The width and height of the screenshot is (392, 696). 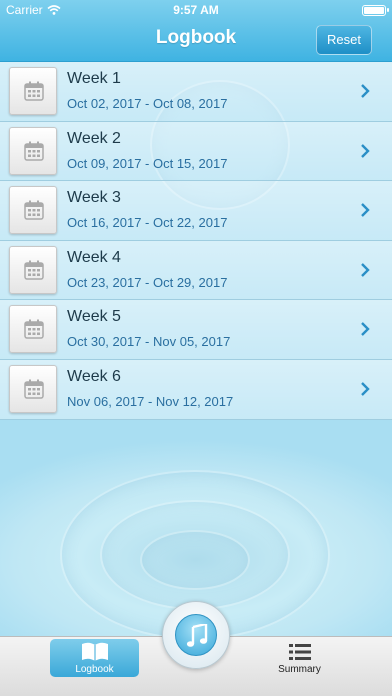 I want to click on week-row: Week 6 Nov 06, 2017 - Nov 12, 2017, so click(x=196, y=389).